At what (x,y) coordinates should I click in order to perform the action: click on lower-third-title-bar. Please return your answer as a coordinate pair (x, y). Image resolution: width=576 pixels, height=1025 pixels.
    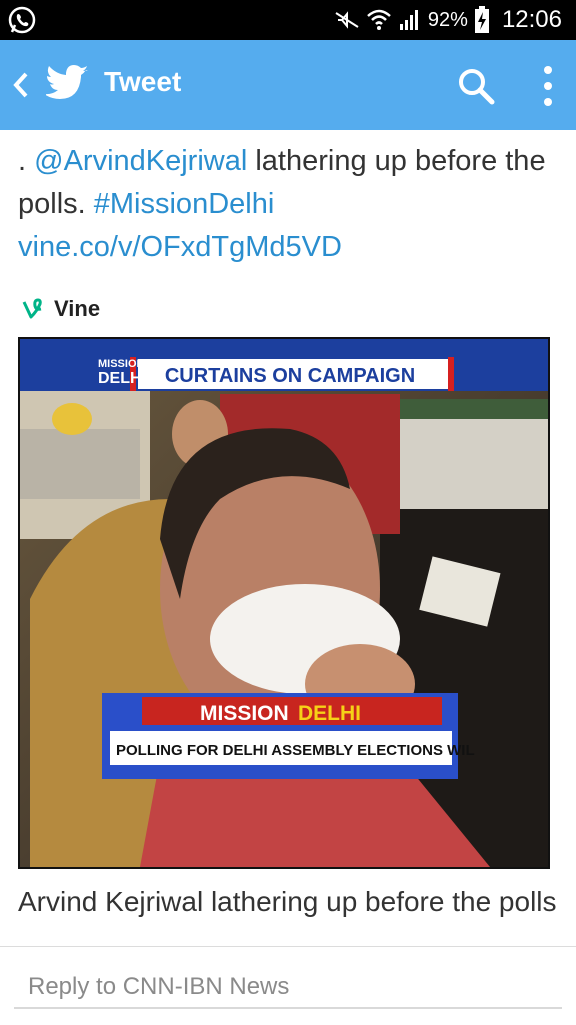
    Looking at the image, I should click on (292, 711).